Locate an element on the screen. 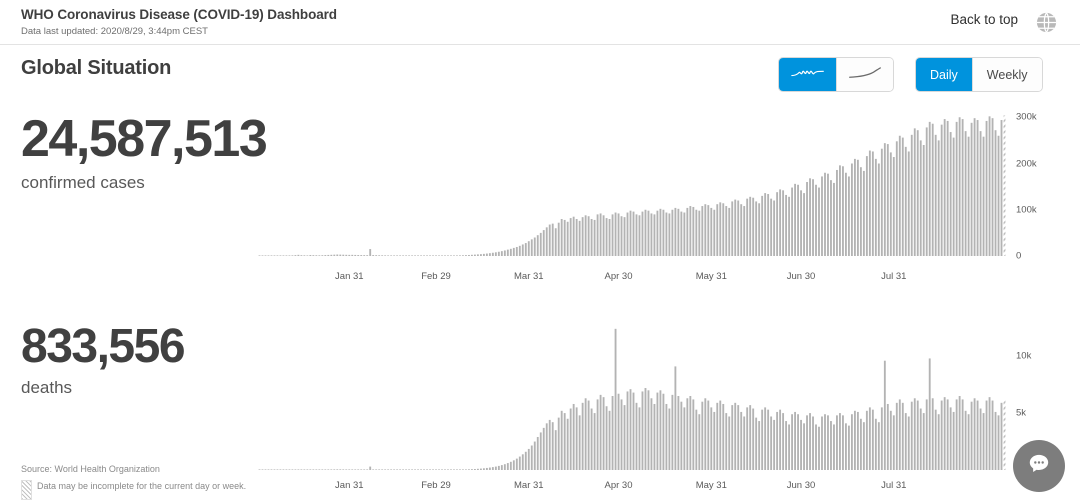  globe-icon is located at coordinates (1046, 22).